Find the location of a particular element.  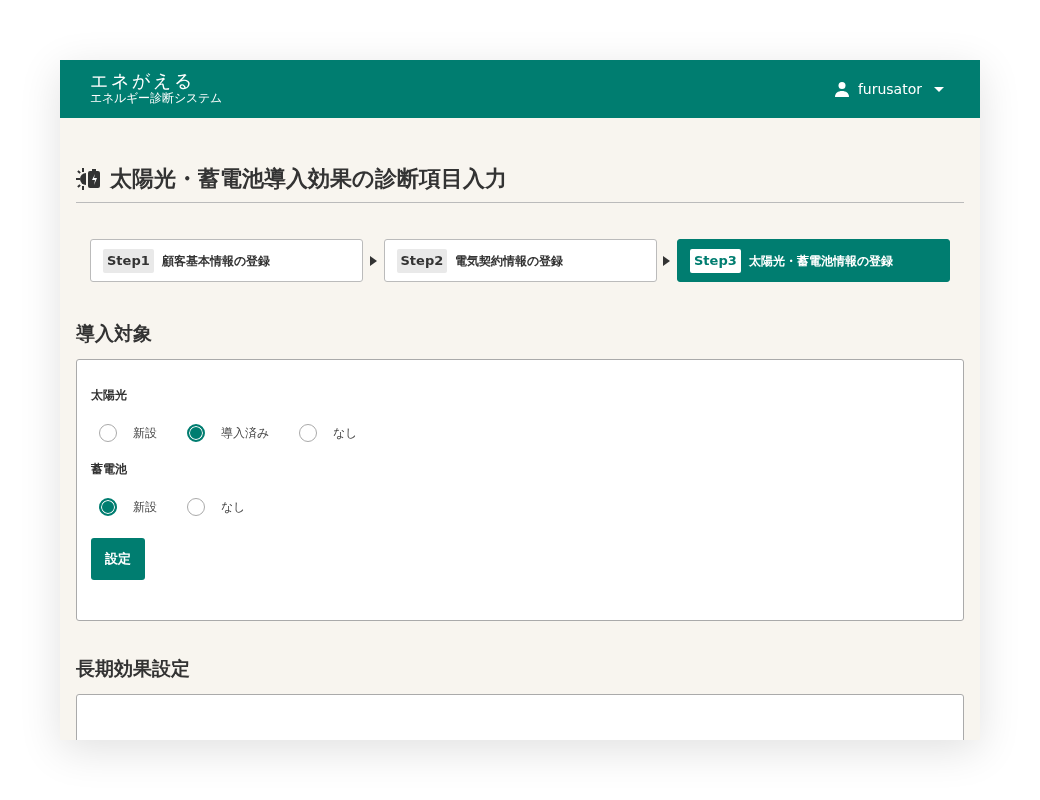

app-subtitle: エネルギー診断システム is located at coordinates (156, 99).